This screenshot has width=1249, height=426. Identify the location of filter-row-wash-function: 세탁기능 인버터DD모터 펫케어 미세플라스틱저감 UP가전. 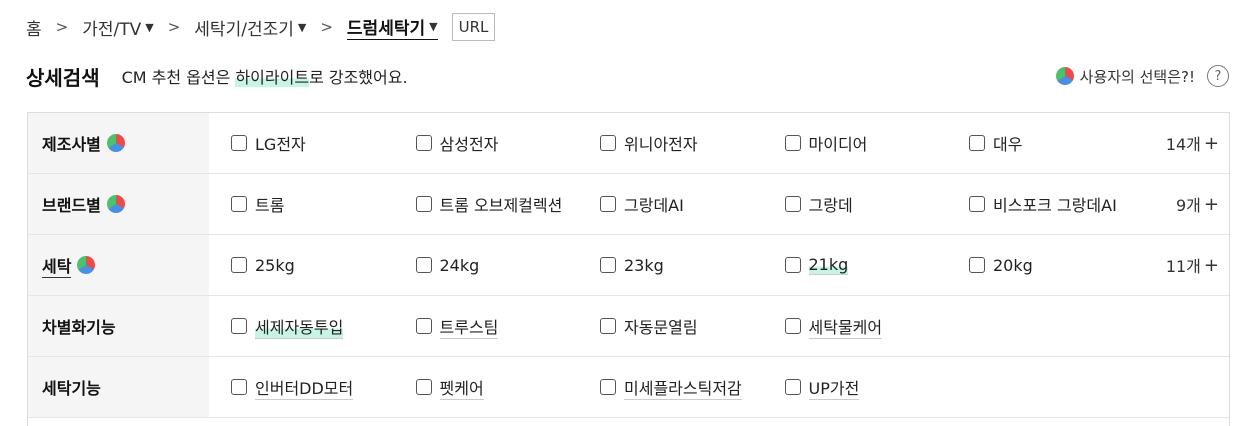
(628, 387).